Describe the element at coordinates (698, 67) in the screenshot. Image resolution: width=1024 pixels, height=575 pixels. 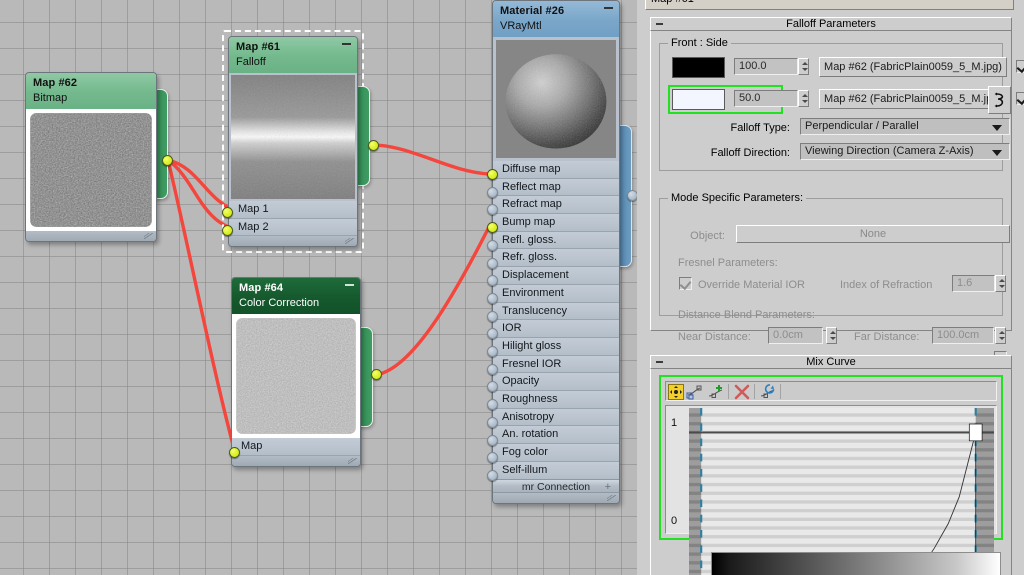
I see `front-color-swatch` at that location.